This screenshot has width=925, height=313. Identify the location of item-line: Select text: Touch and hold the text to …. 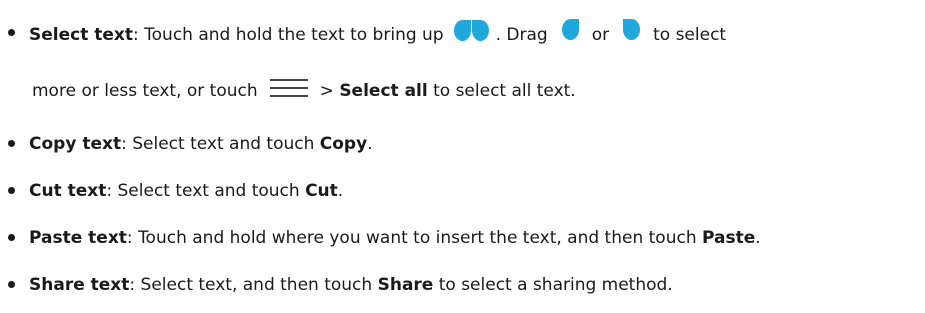
(378, 33).